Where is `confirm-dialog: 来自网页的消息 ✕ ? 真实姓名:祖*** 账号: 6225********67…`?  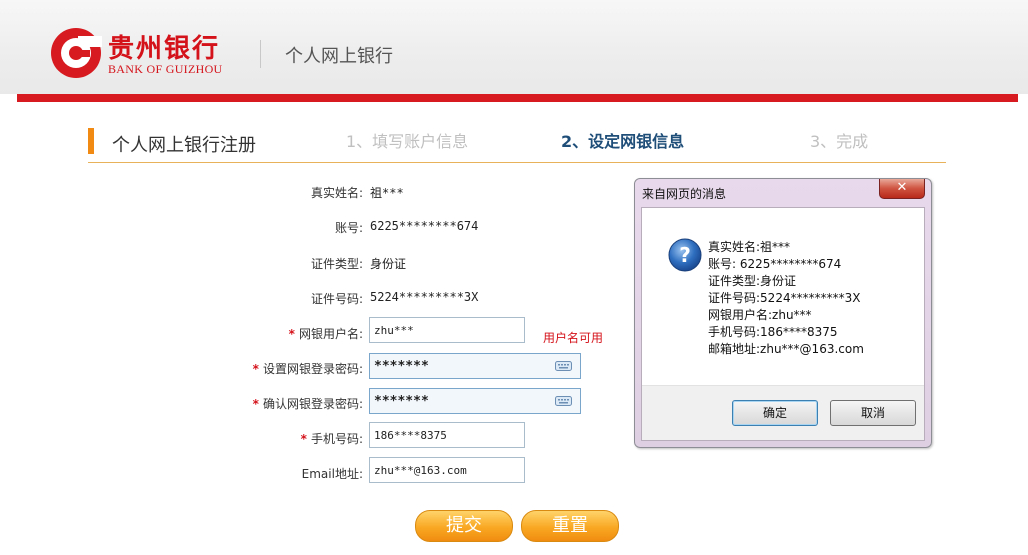 confirm-dialog: 来自网页的消息 ✕ ? 真实姓名:祖*** 账号: 6225********67… is located at coordinates (783, 313).